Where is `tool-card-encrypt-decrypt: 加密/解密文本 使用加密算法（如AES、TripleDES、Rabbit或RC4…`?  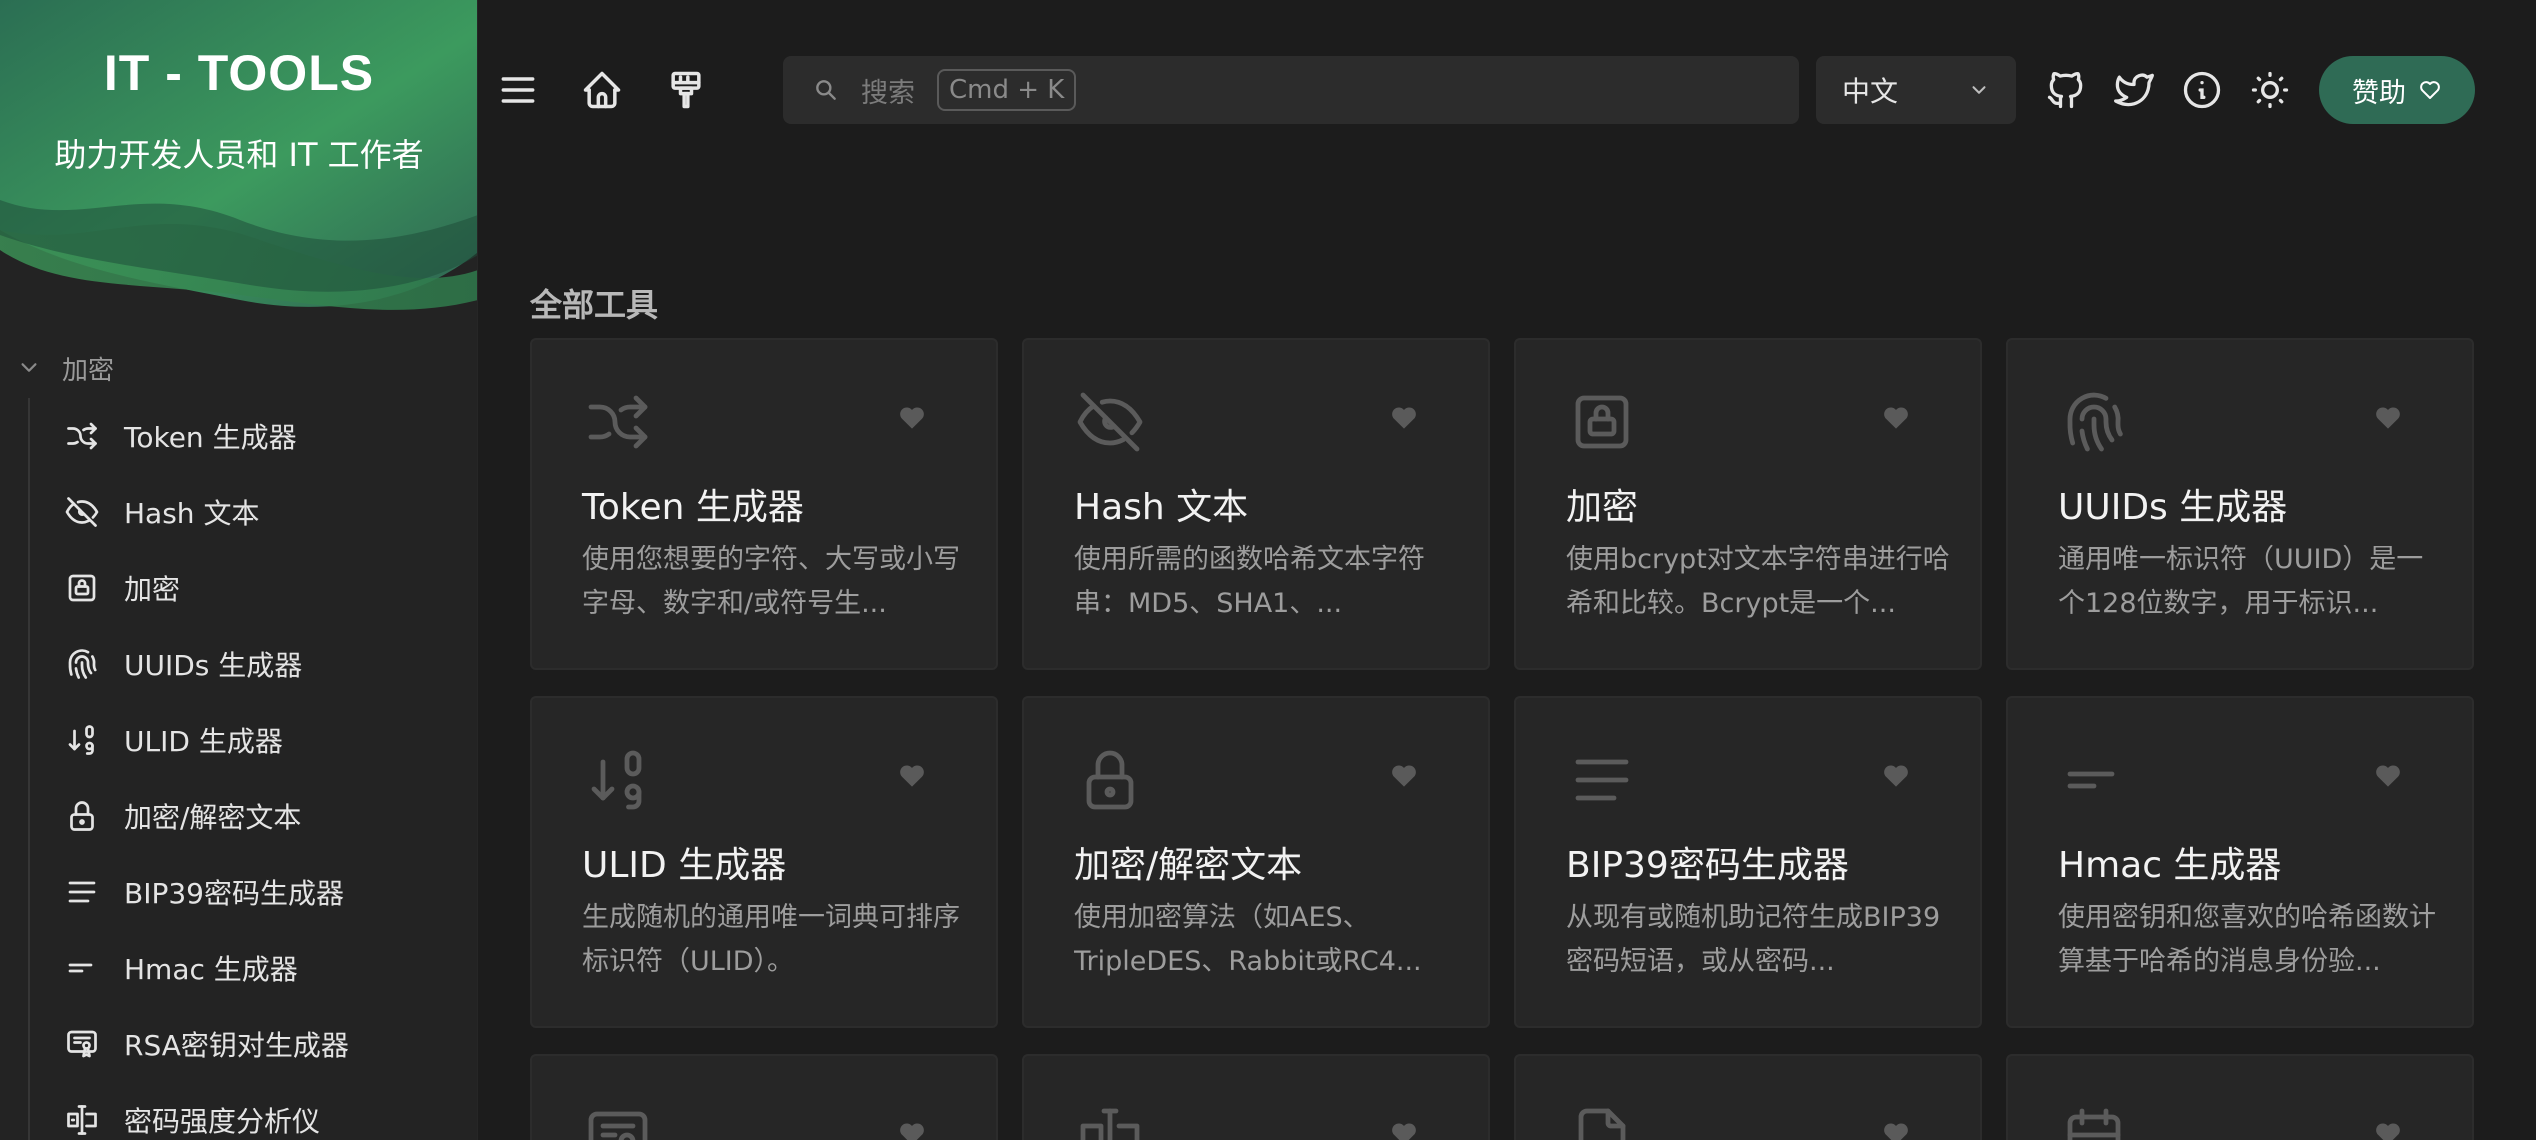 tool-card-encrypt-decrypt: 加密/解密文本 使用加密算法（如AES、TripleDES、Rabbit或RC4… is located at coordinates (1256, 862).